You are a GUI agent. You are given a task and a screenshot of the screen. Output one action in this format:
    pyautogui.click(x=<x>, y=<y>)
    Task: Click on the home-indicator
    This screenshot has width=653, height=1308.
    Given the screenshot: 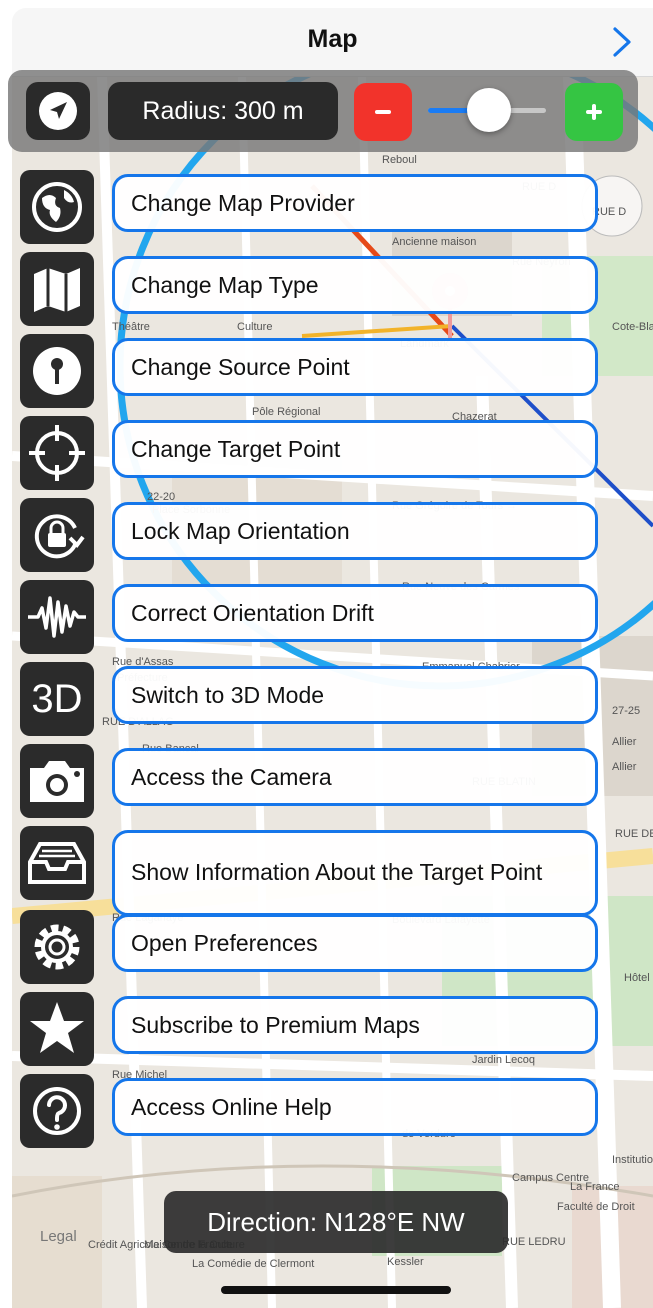 What is the action you would take?
    pyautogui.click(x=336, y=1290)
    